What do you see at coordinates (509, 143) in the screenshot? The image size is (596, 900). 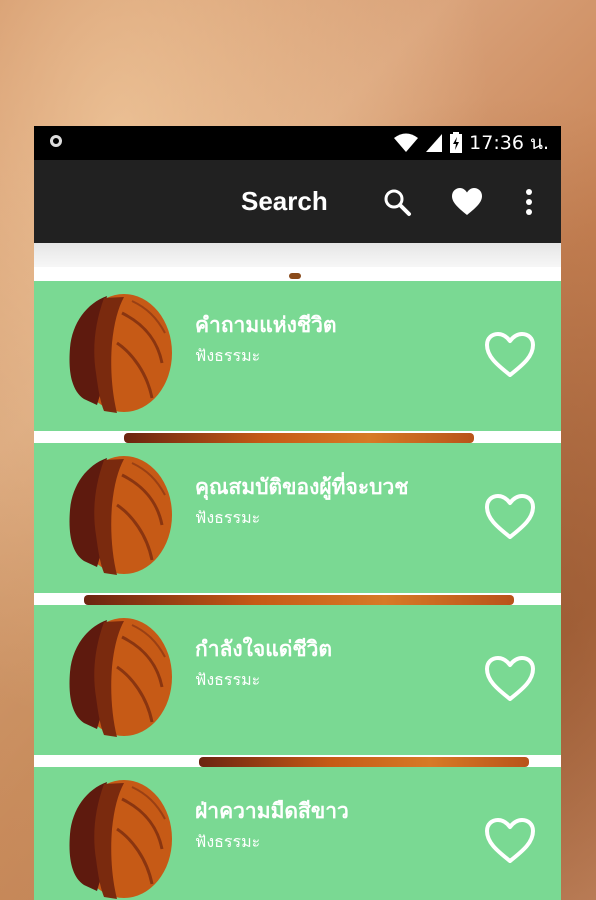 I see `status-time: 17:36 น.` at bounding box center [509, 143].